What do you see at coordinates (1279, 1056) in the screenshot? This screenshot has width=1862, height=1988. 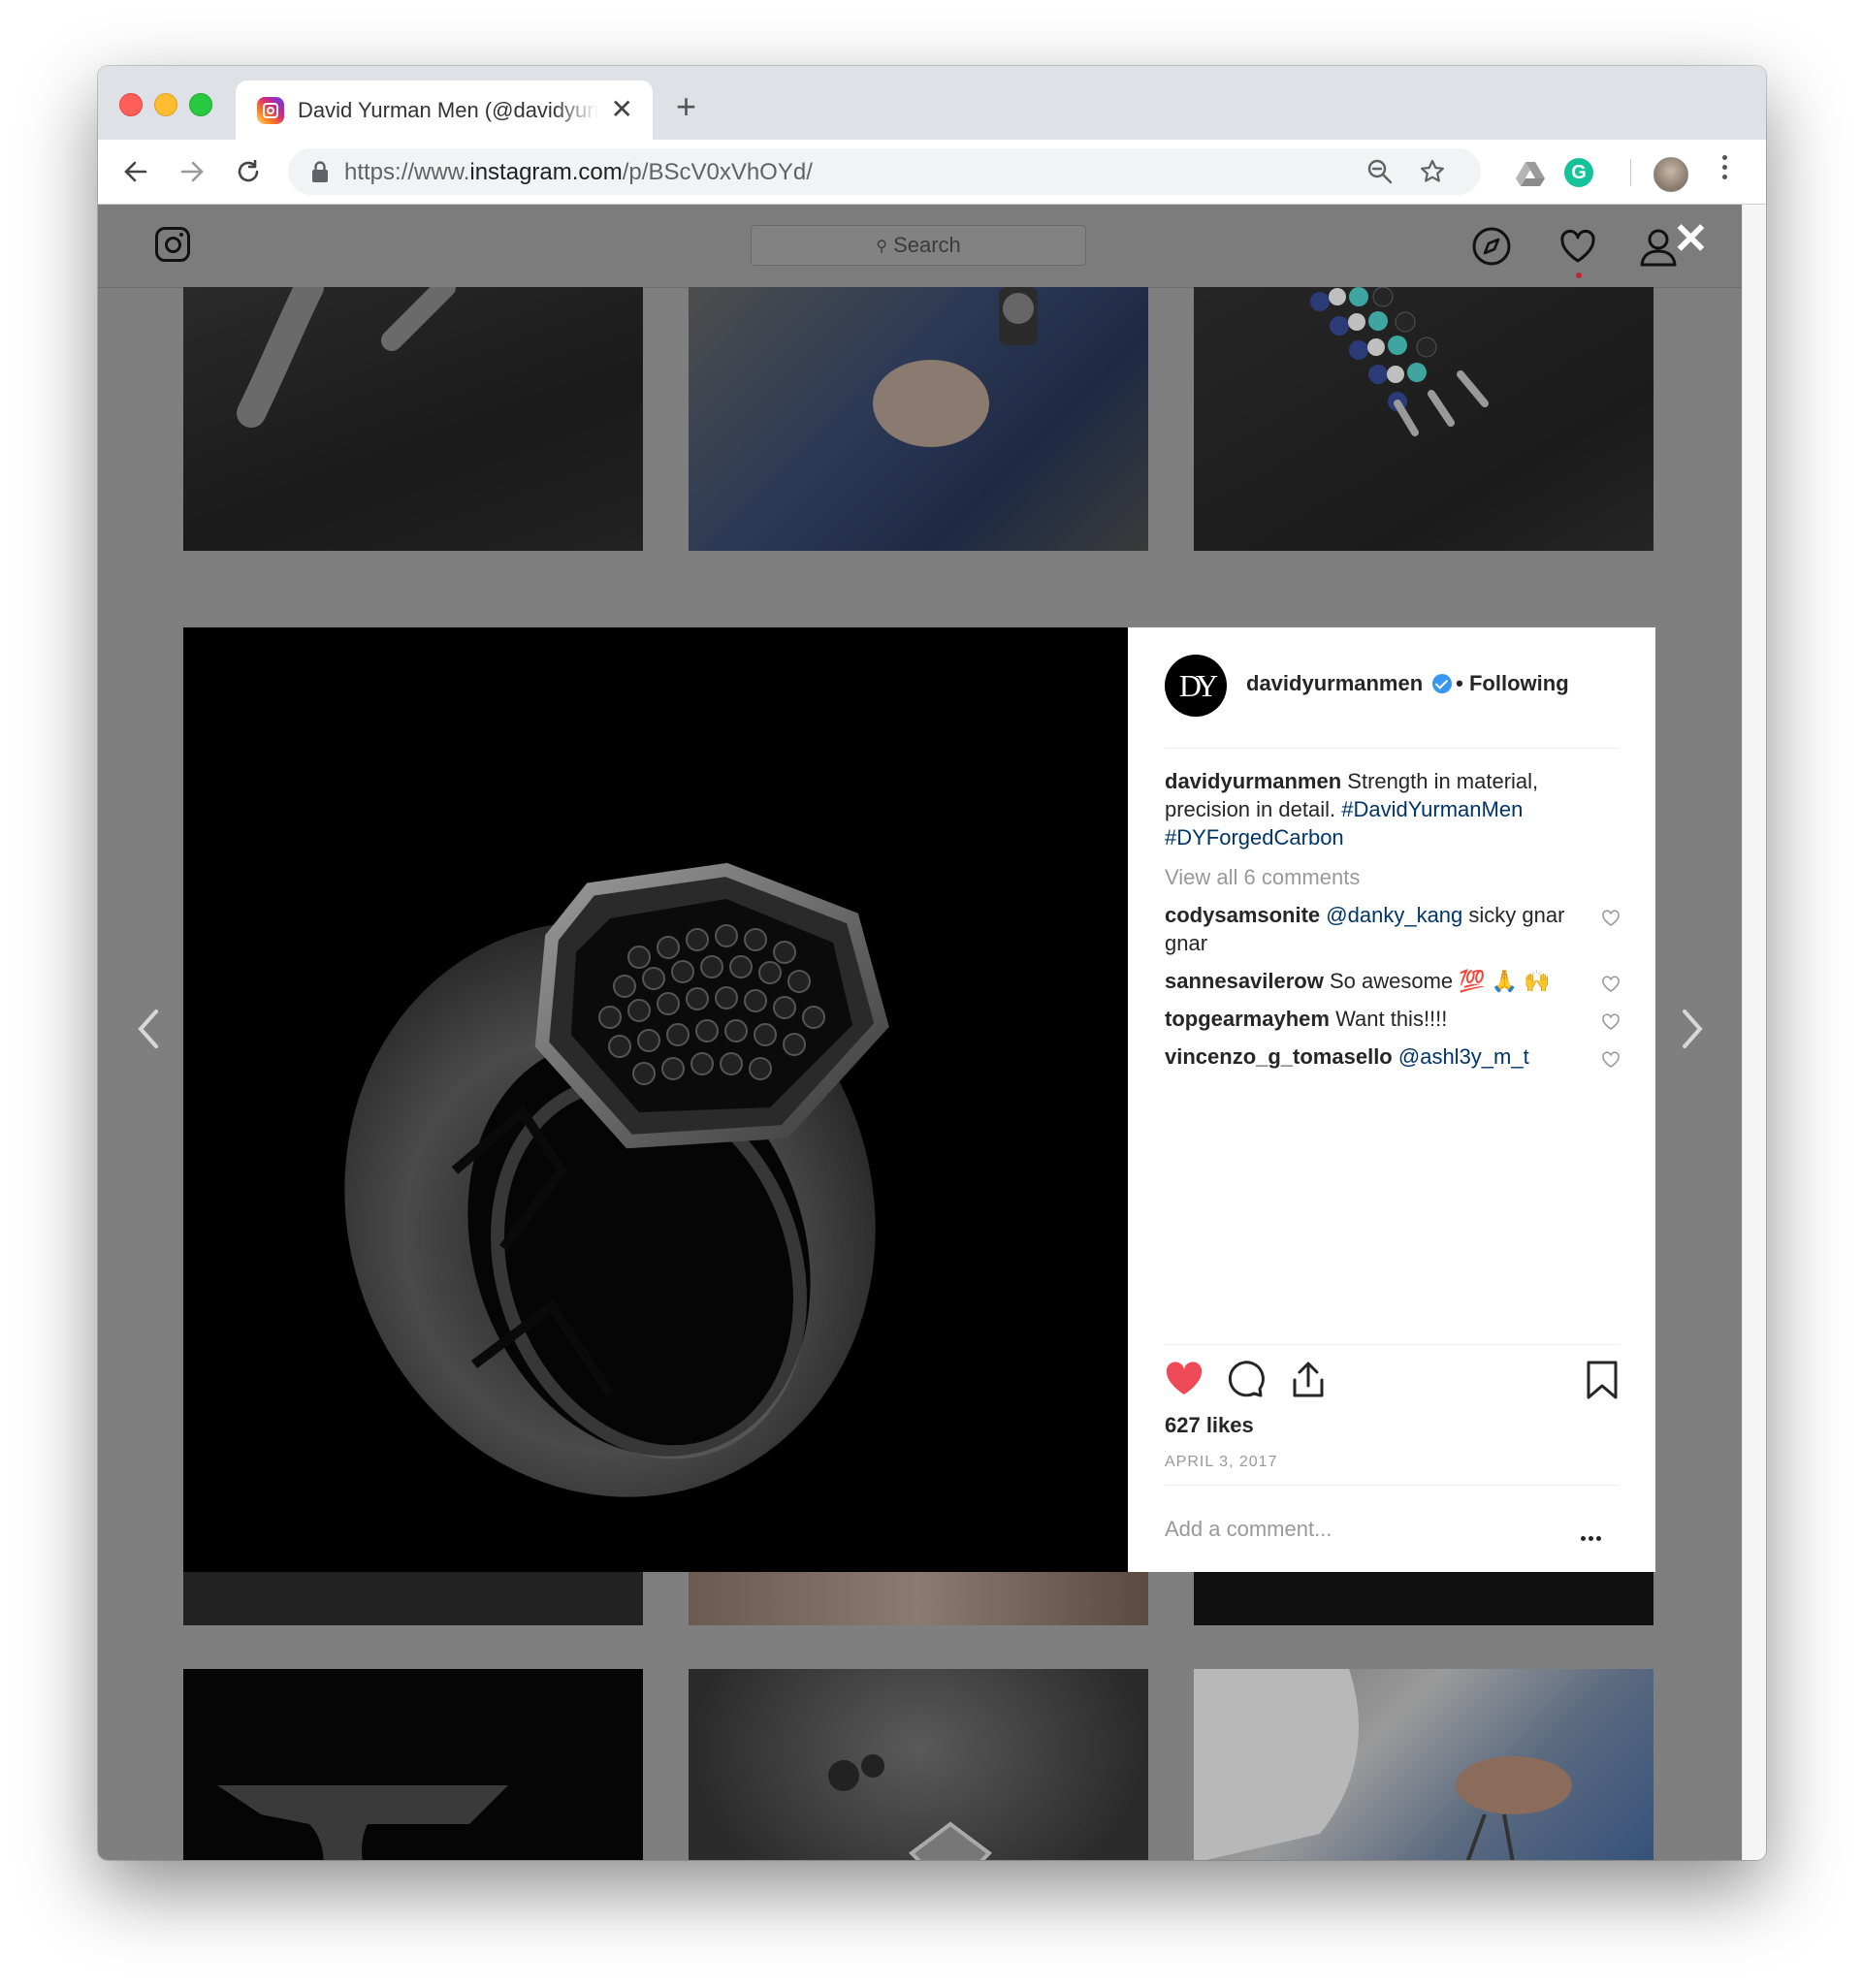 I see `comment-username: vincenzo_g_tomasello` at bounding box center [1279, 1056].